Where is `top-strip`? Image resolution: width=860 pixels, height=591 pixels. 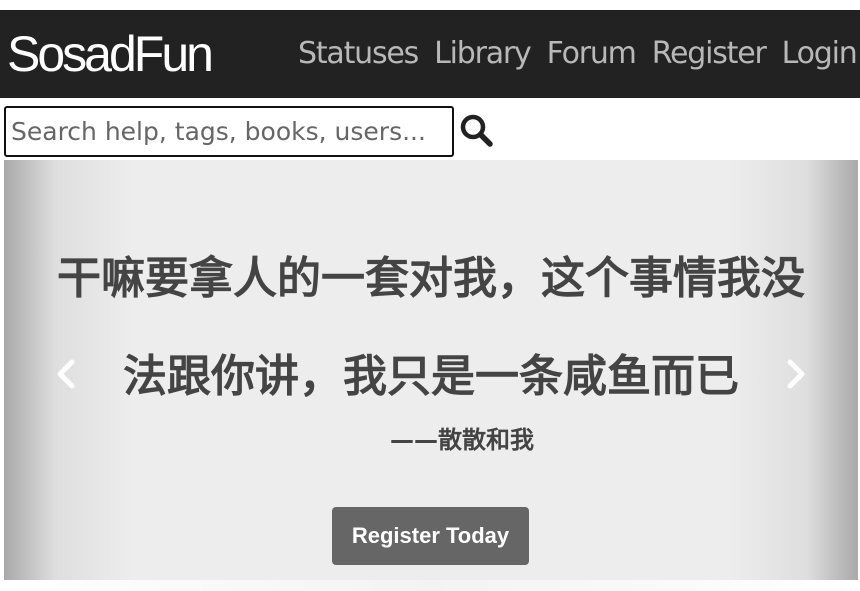
top-strip is located at coordinates (430, 5).